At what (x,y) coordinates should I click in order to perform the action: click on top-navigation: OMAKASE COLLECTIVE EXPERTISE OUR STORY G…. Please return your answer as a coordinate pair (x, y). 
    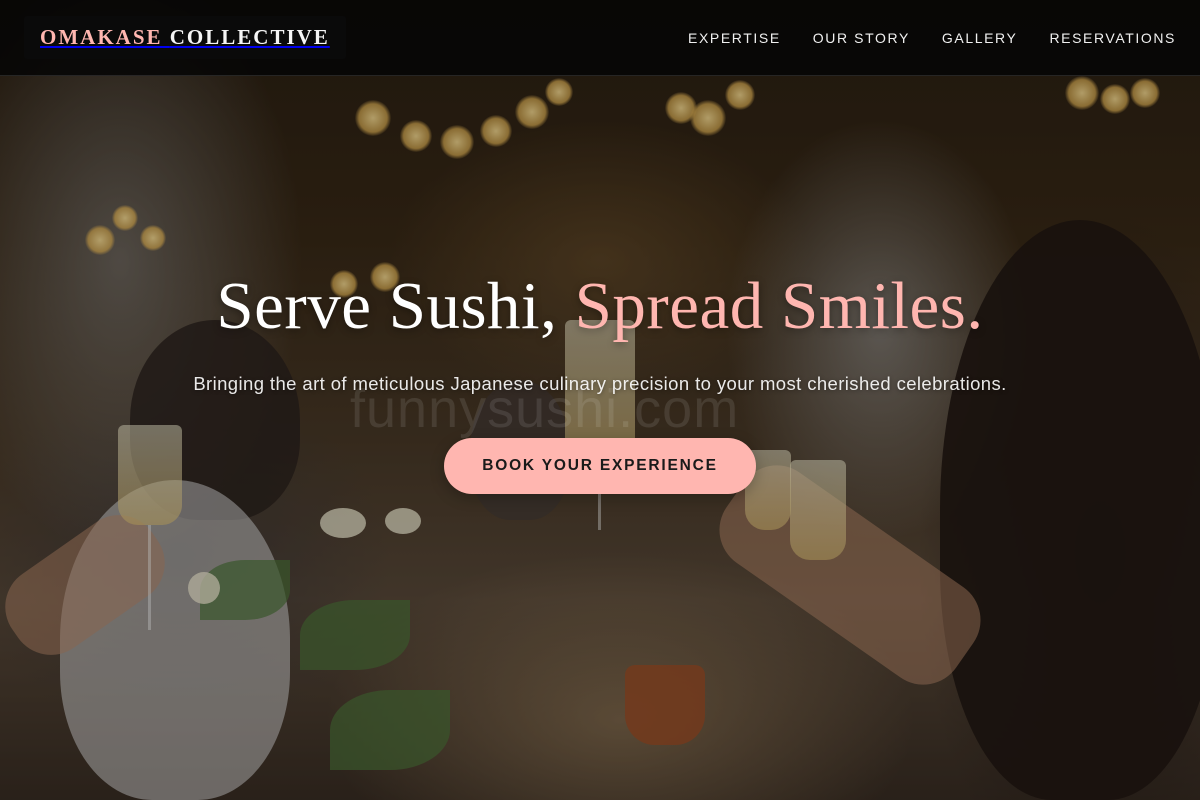
    Looking at the image, I should click on (600, 38).